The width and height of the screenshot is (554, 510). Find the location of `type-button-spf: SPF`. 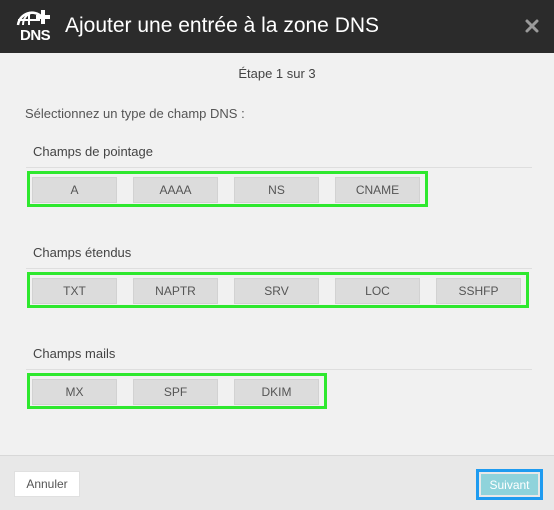

type-button-spf: SPF is located at coordinates (175, 392).